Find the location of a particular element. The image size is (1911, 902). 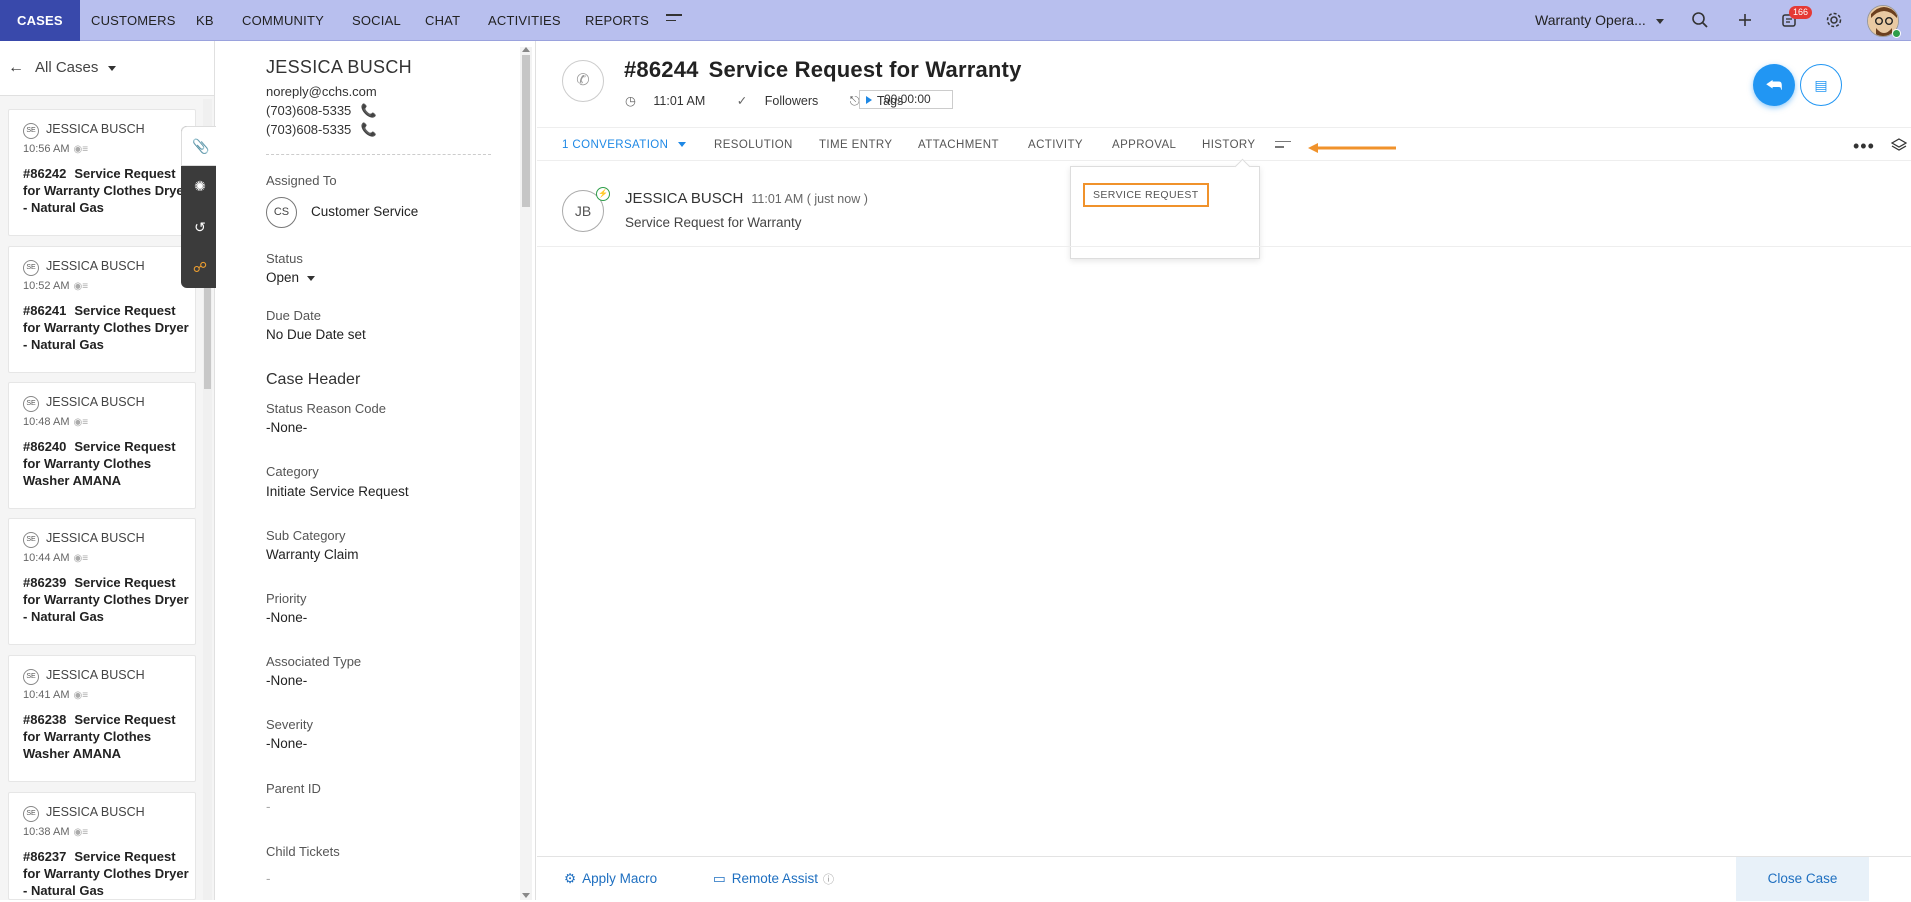

tab-activity: ACTIVITY is located at coordinates (1055, 145).